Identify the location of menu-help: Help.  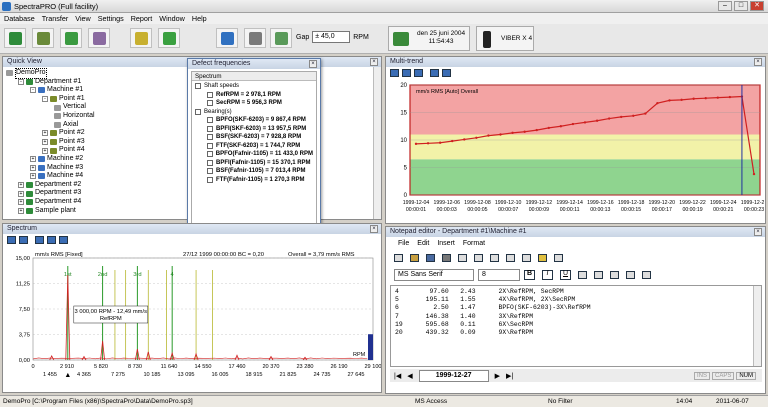
(199, 18).